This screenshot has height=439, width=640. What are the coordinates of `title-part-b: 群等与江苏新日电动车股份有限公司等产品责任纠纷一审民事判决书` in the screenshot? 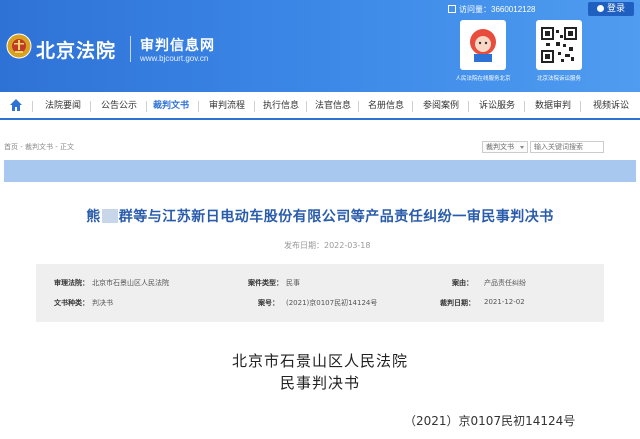 It's located at (336, 217).